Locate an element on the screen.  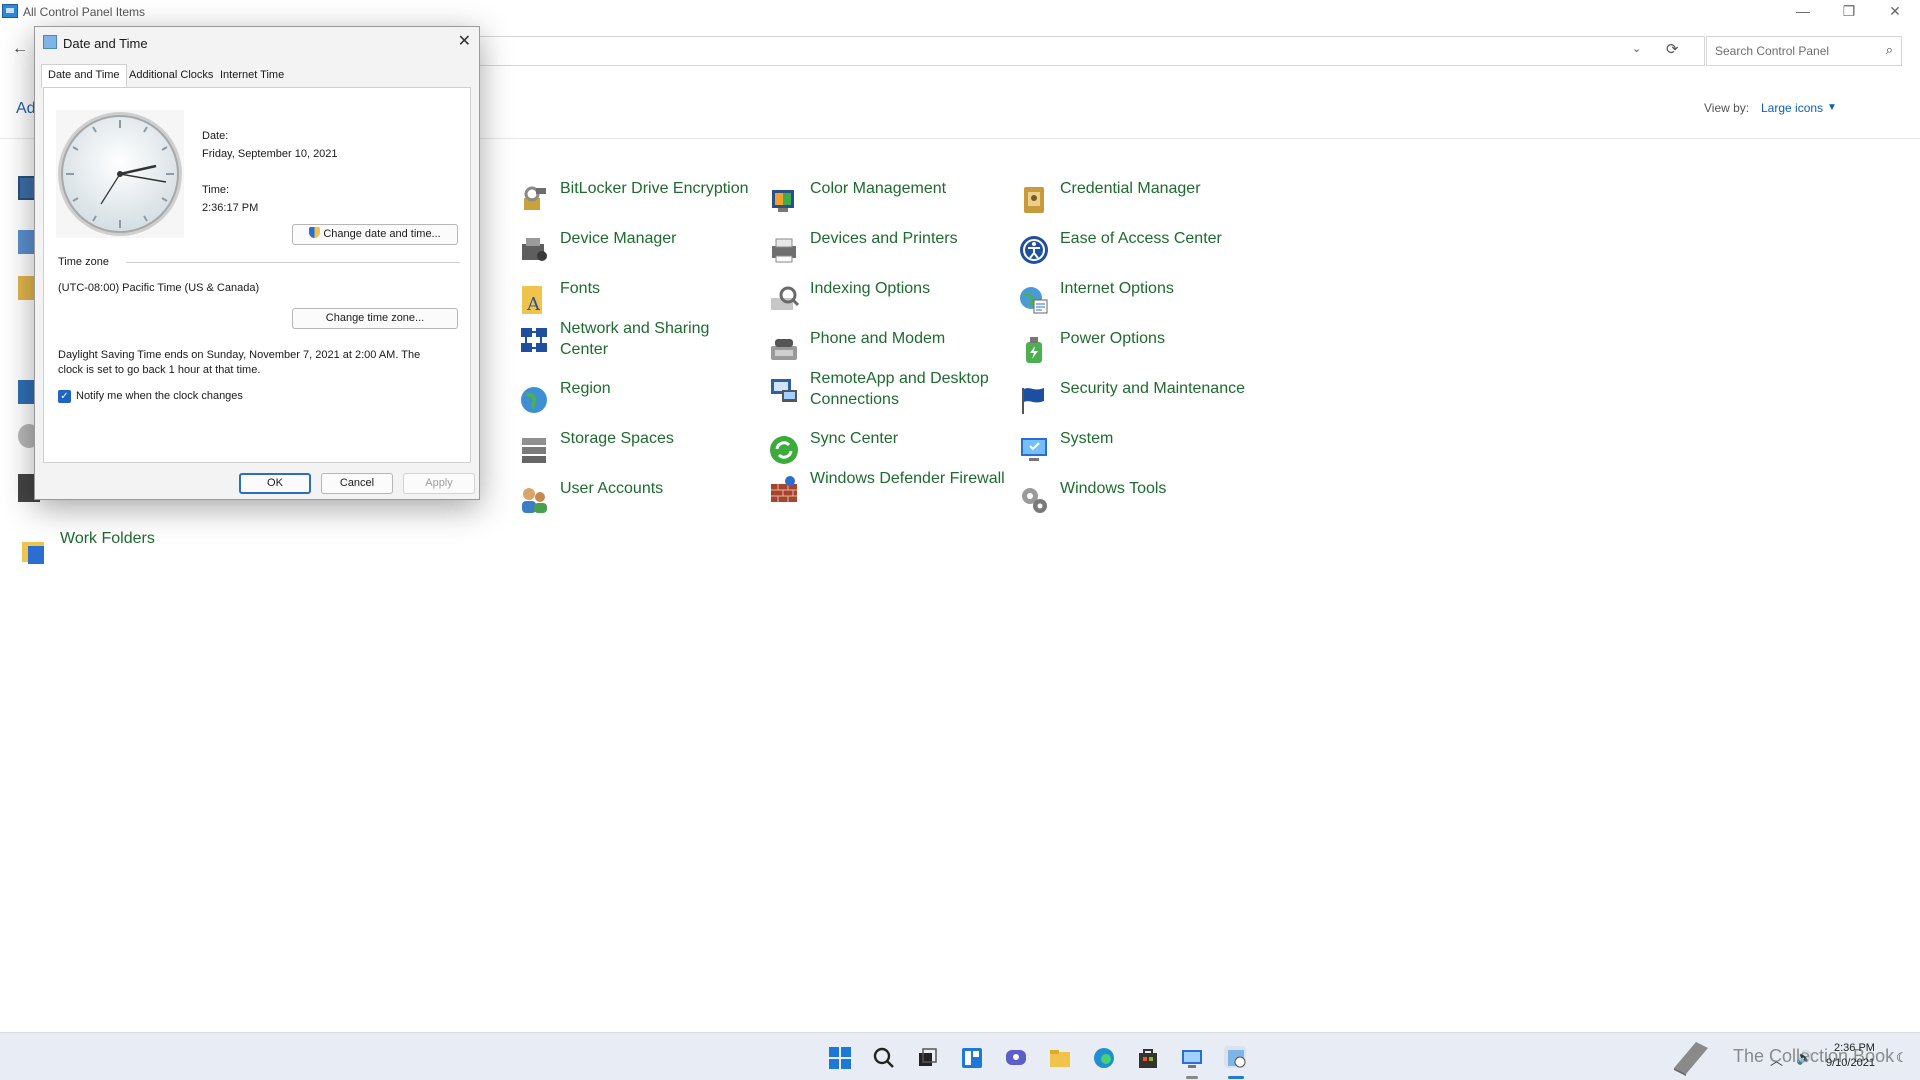
search-input: Search Control Panel ⌕ is located at coordinates (1804, 51).